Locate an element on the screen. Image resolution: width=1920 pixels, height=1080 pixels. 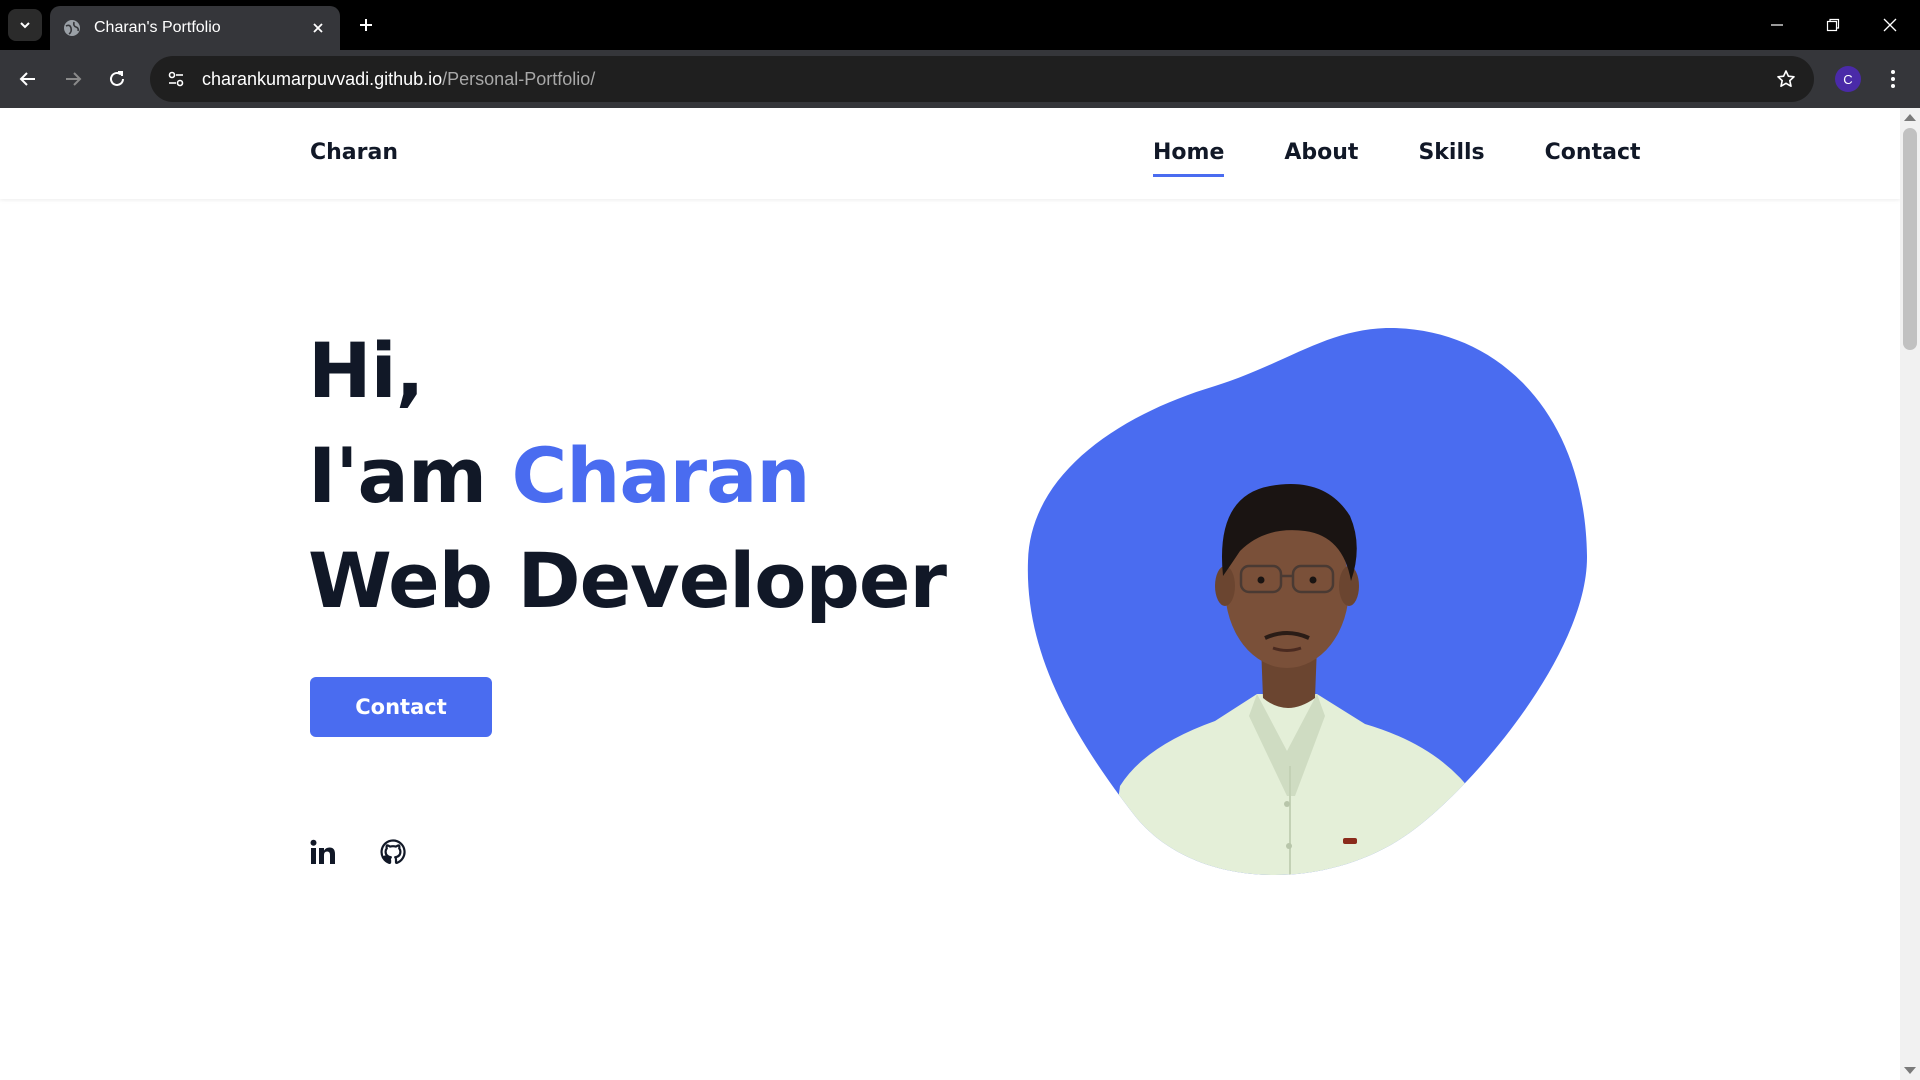
minimize-button is located at coordinates (1777, 25).